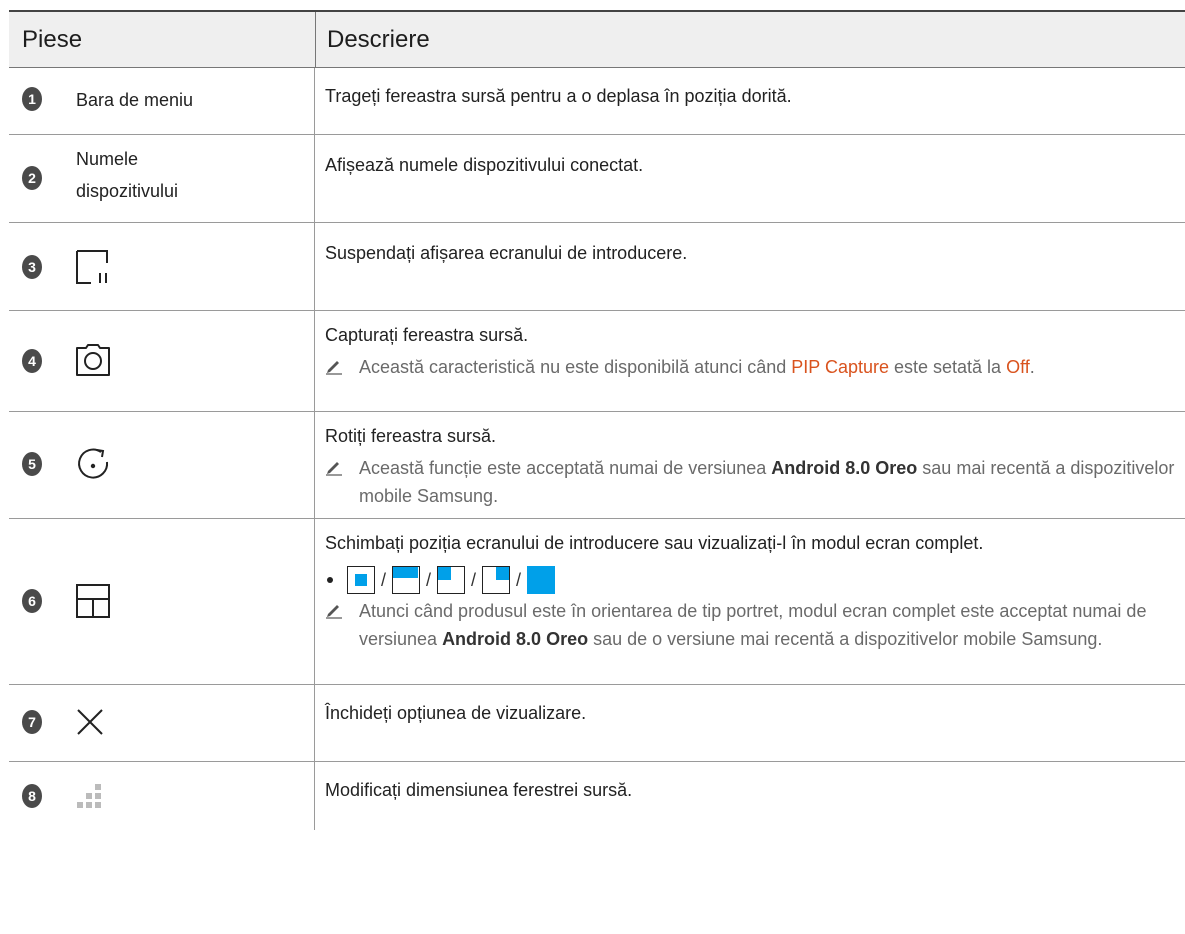  What do you see at coordinates (32, 464) in the screenshot?
I see `number-badge: 5` at bounding box center [32, 464].